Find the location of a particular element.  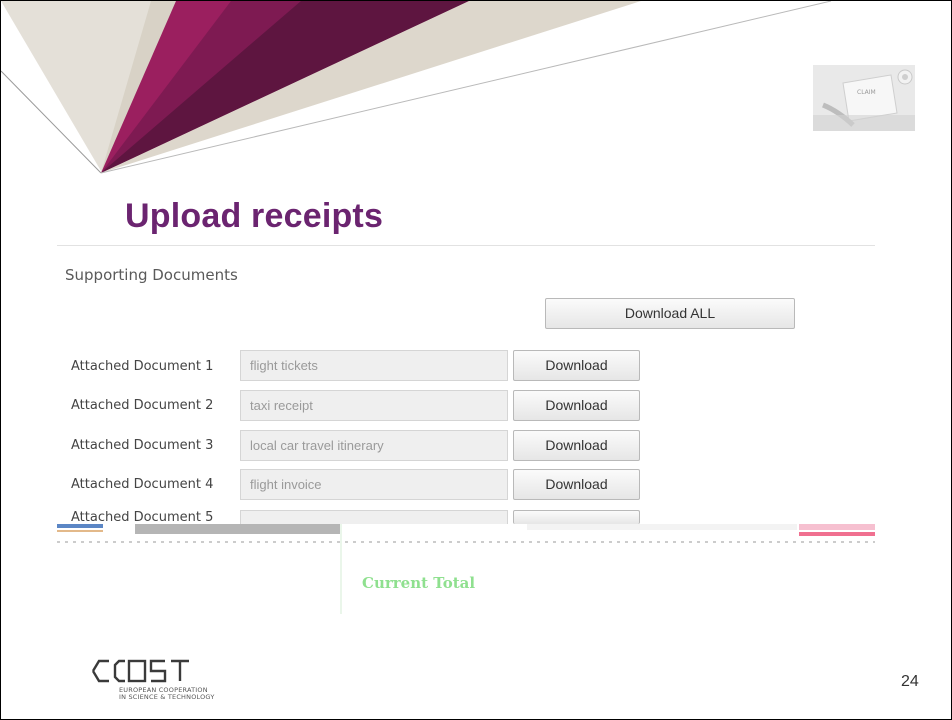

document-field-2: taxi receipt is located at coordinates (374, 405).